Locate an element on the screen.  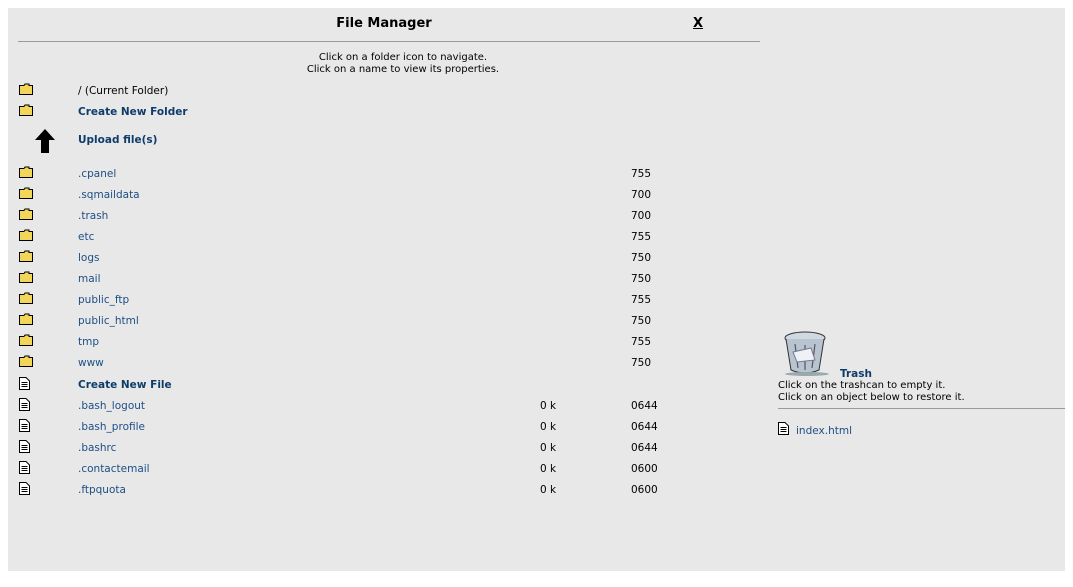
folder-row: .sqmaildata 700 is located at coordinates (383, 195).